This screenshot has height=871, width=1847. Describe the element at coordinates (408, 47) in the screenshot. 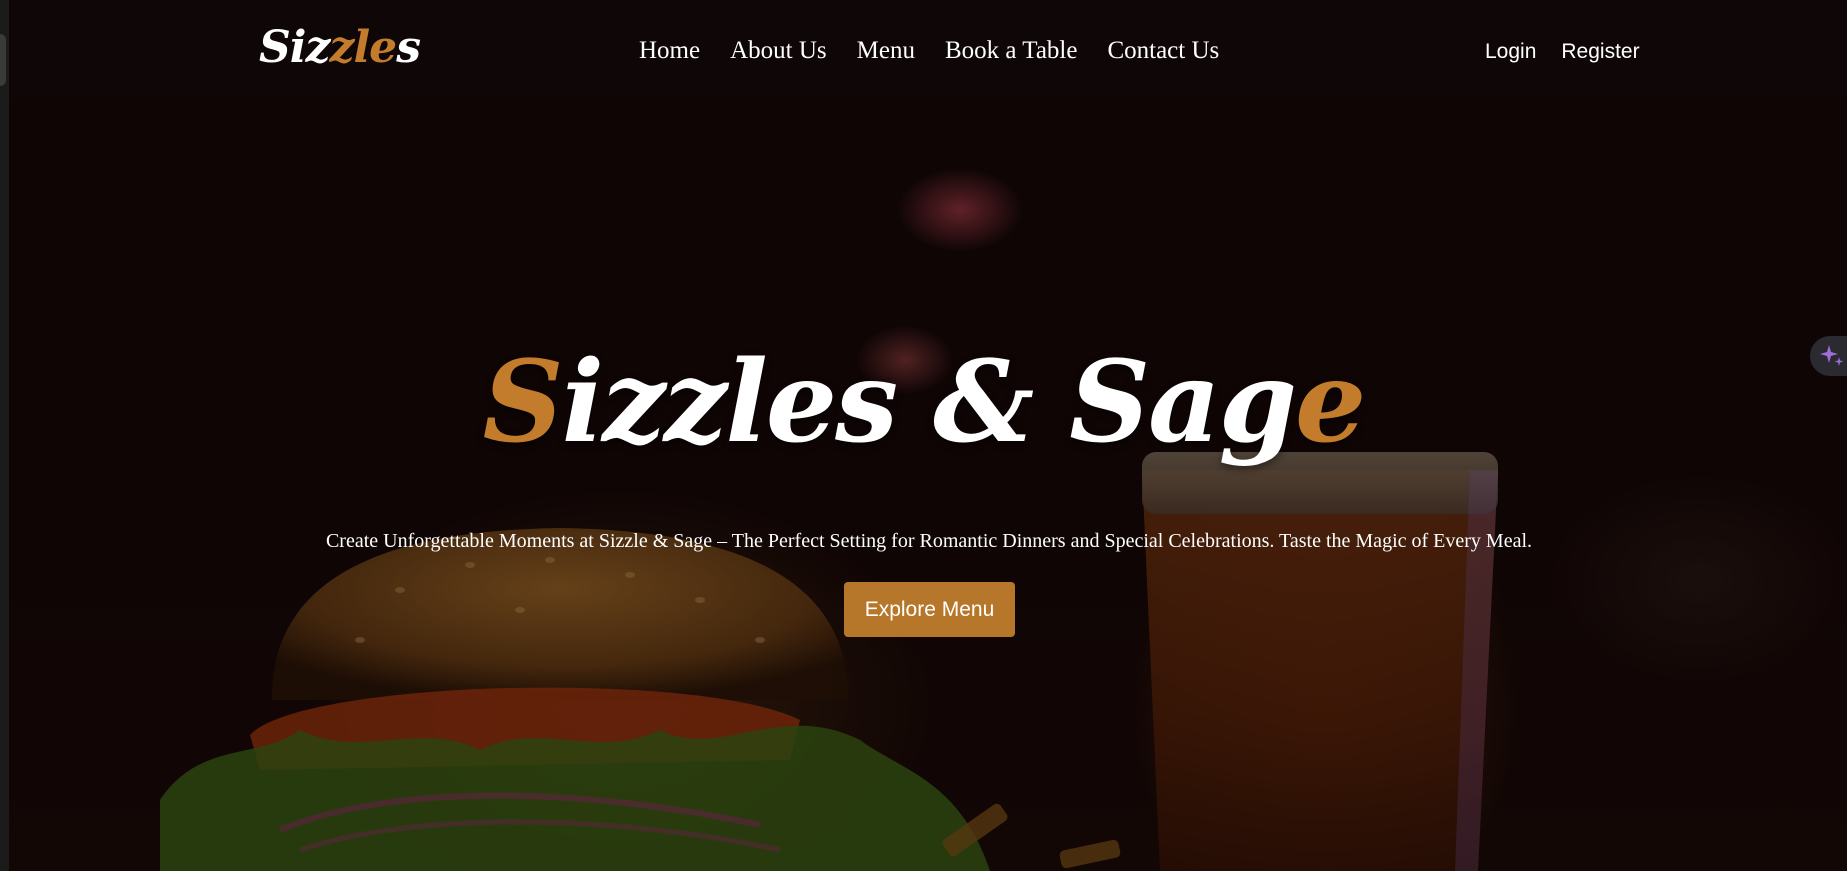

I see `logo-text-end: s` at that location.